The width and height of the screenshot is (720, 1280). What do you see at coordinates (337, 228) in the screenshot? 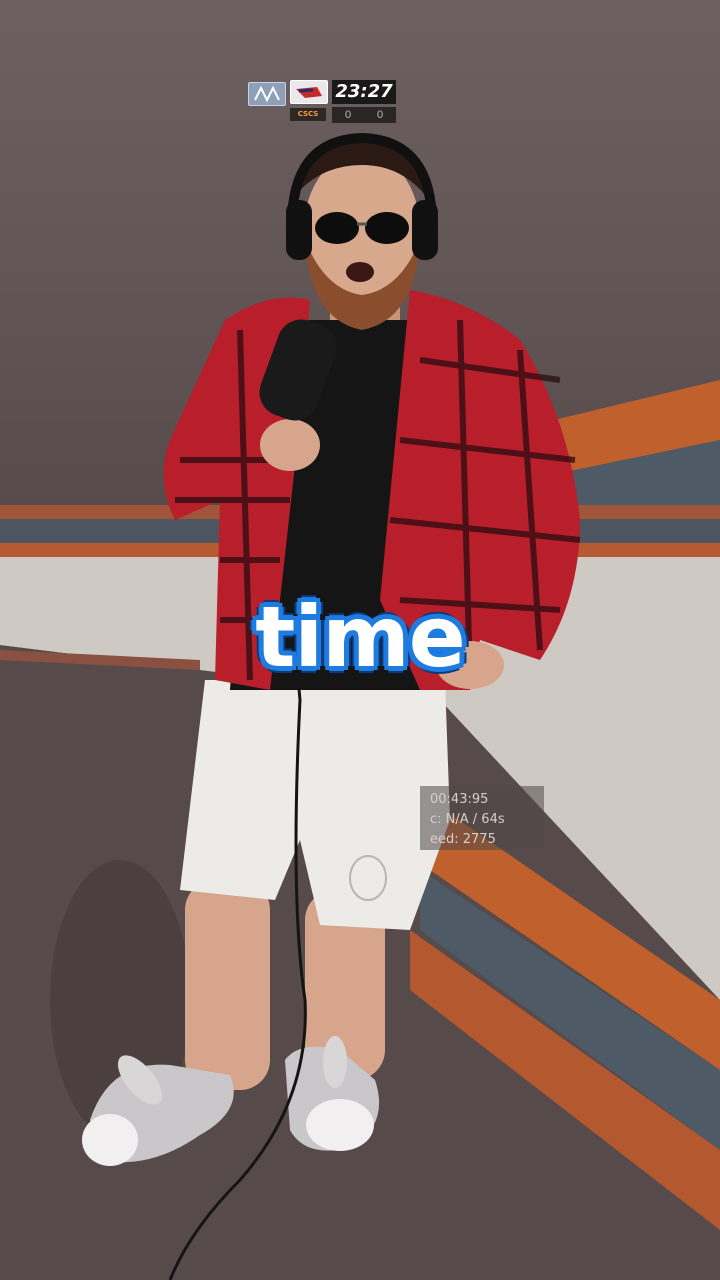
I see `sunglasses-left-lens` at bounding box center [337, 228].